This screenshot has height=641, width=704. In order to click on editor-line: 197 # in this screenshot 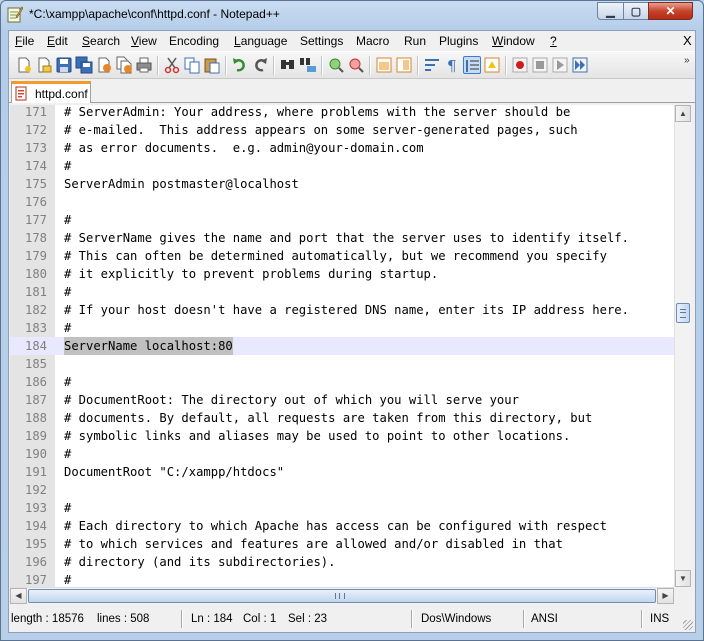, I will do `click(342, 579)`.